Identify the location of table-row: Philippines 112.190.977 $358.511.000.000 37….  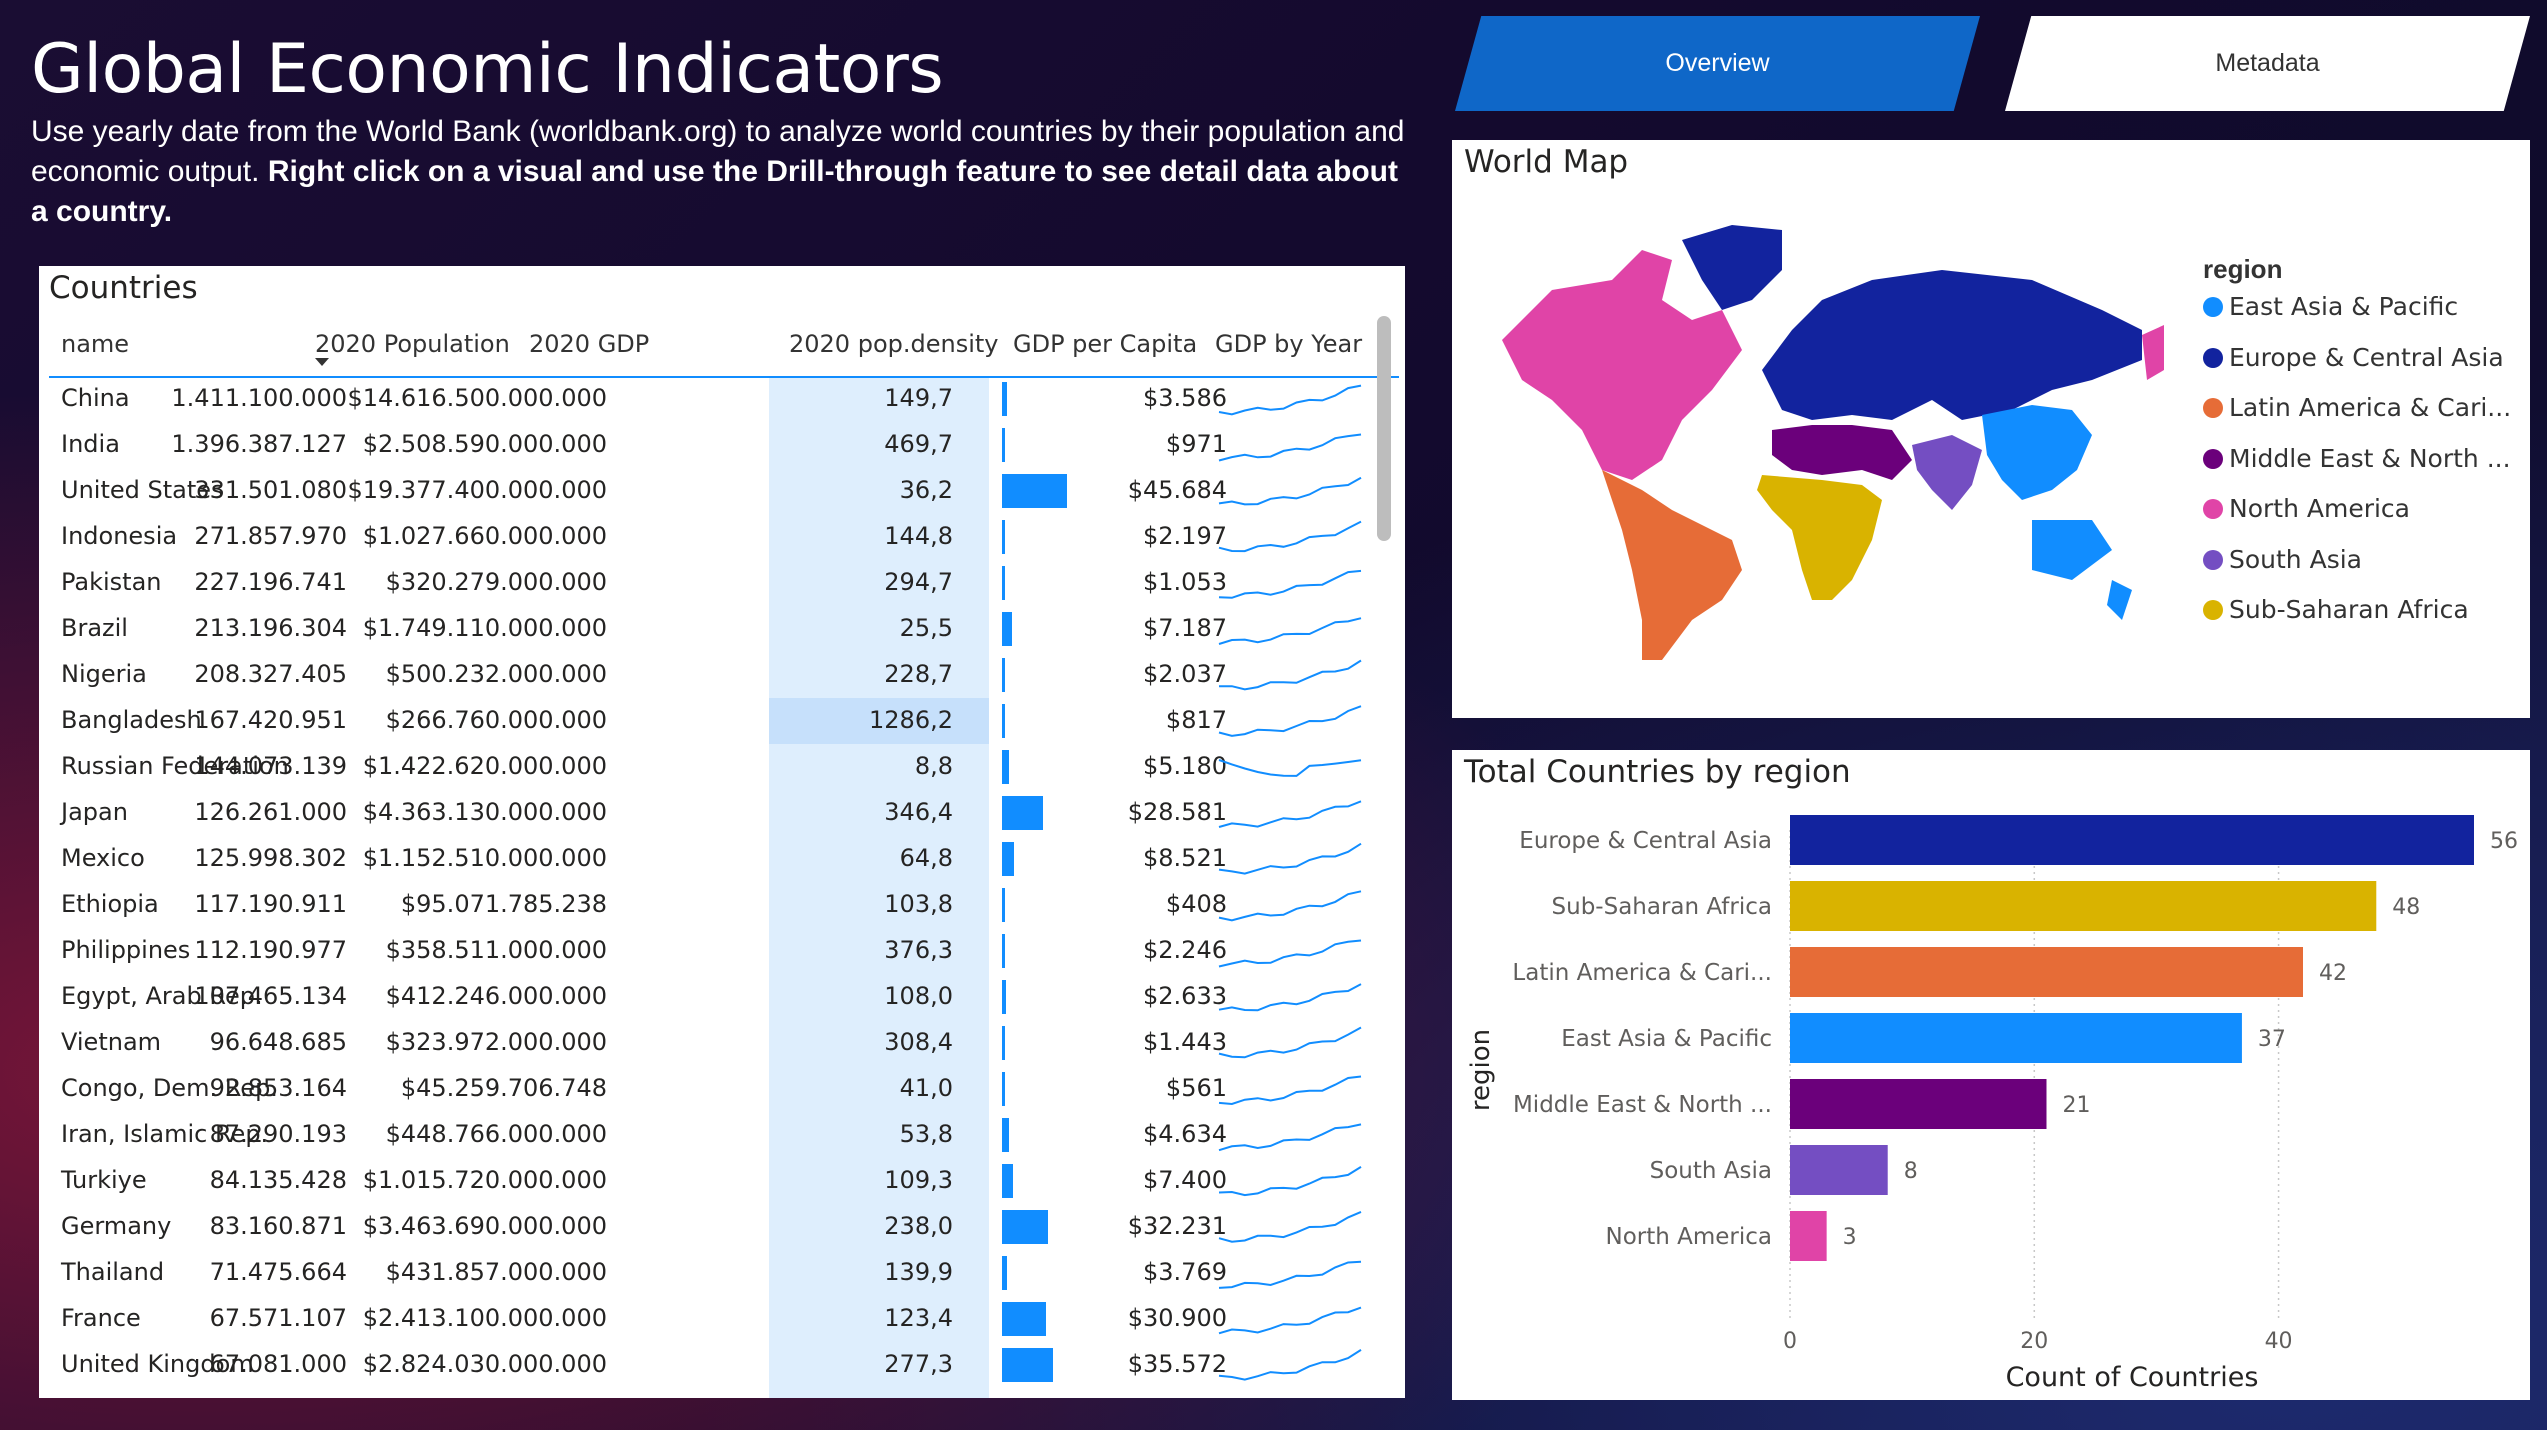
(724, 951).